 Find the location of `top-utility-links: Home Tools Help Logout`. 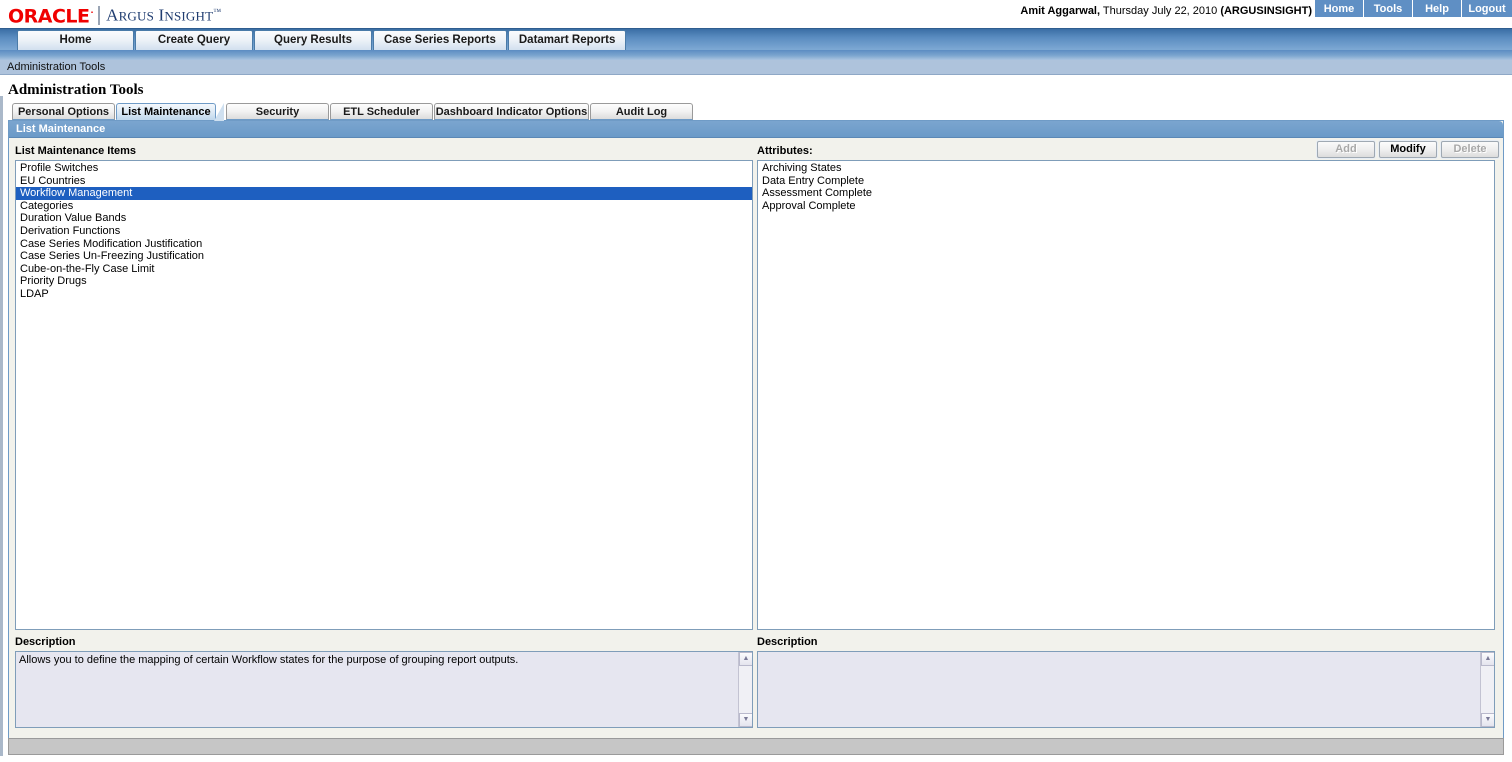

top-utility-links: Home Tools Help Logout is located at coordinates (1413, 8).